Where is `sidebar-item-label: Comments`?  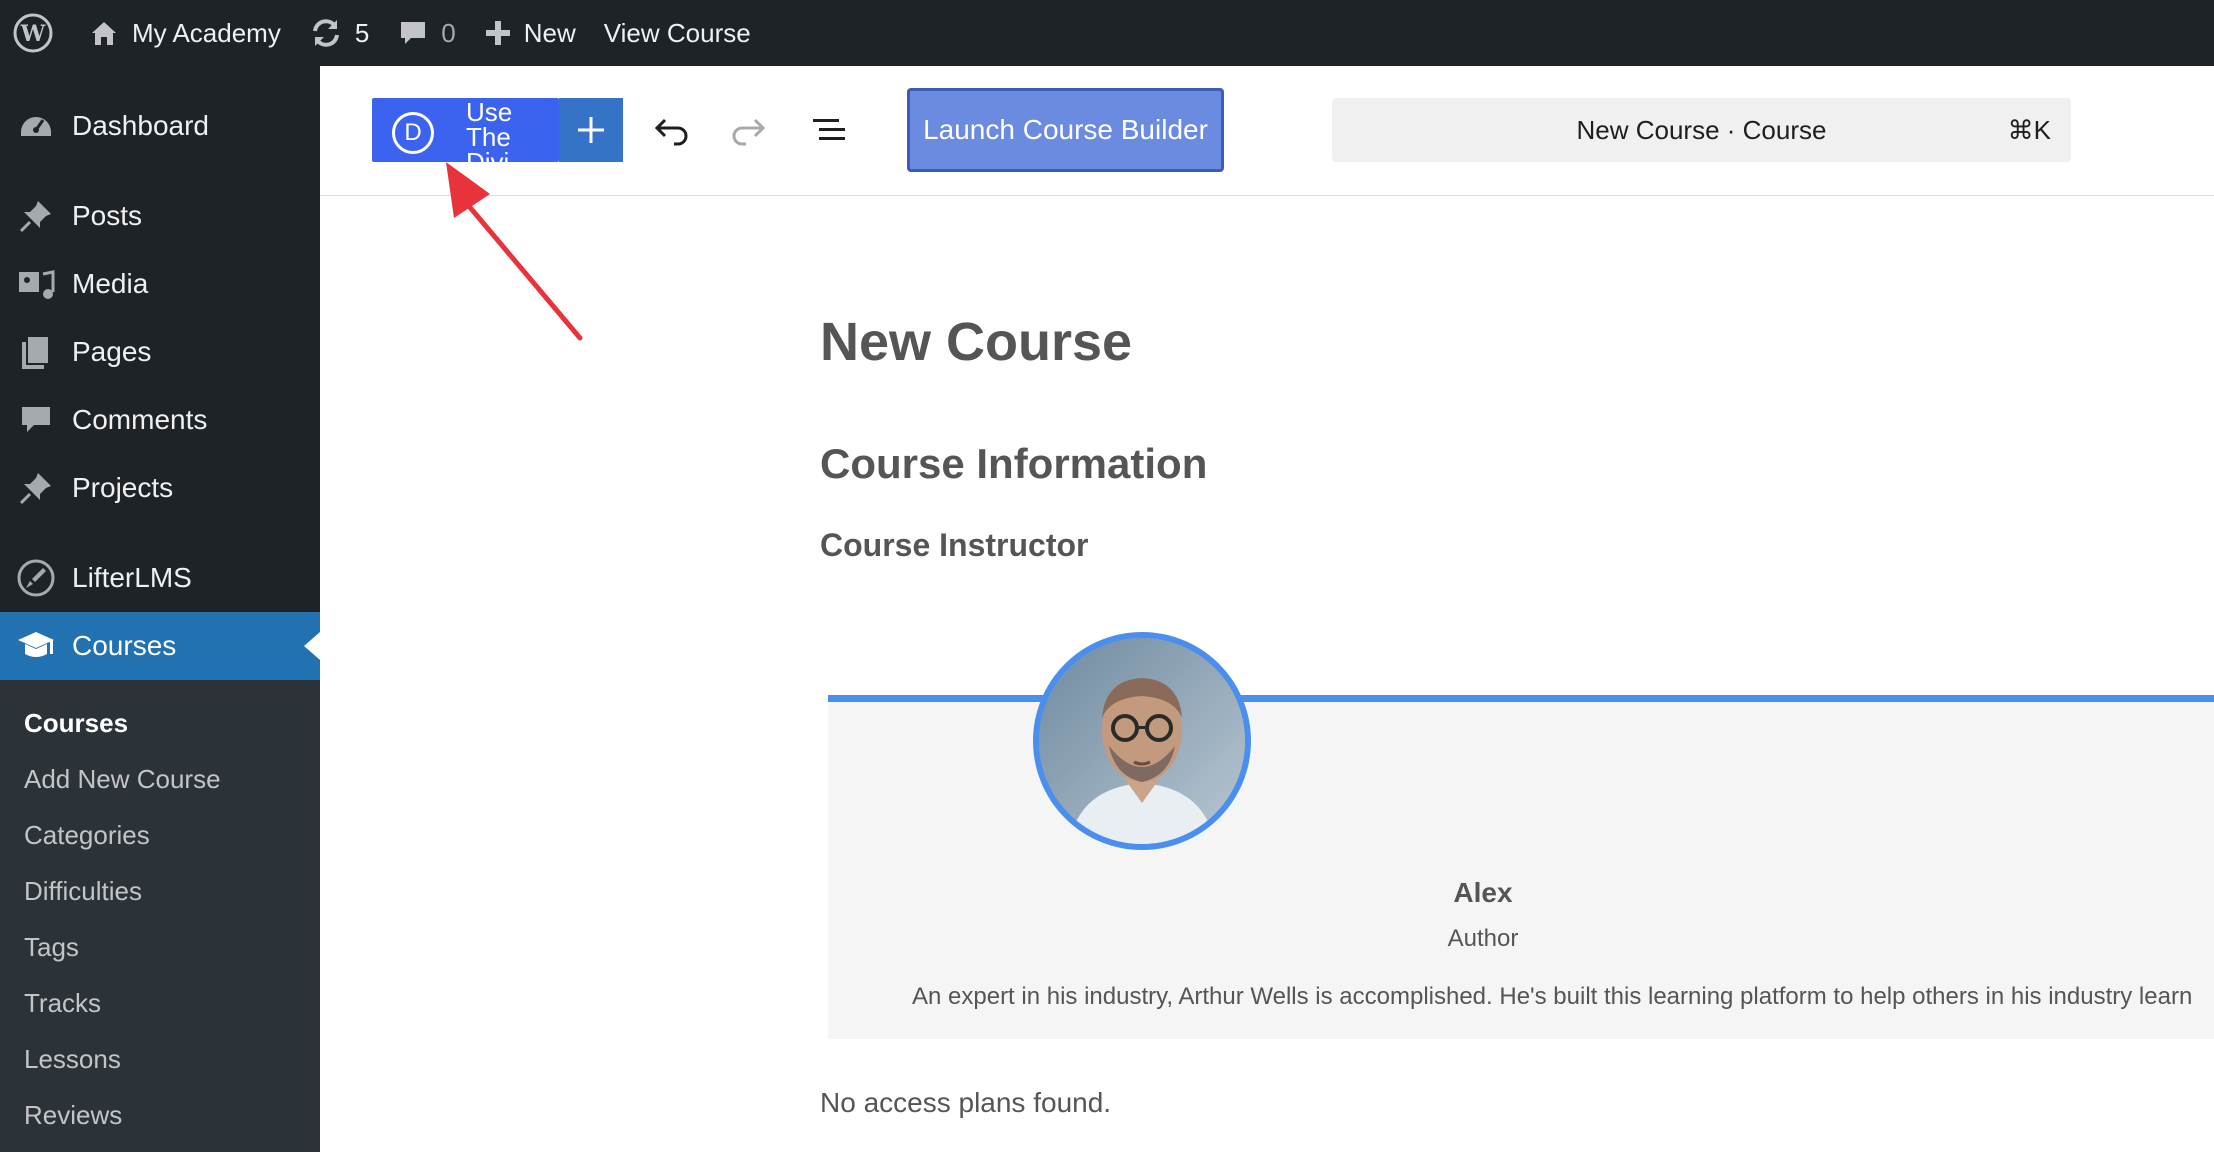 sidebar-item-label: Comments is located at coordinates (140, 419).